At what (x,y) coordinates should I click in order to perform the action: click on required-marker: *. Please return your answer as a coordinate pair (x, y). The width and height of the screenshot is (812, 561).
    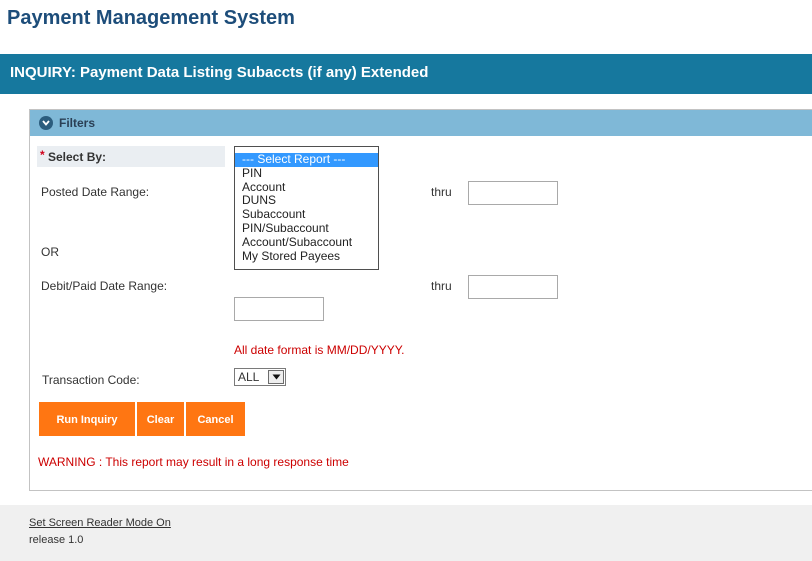
    Looking at the image, I should click on (42, 155).